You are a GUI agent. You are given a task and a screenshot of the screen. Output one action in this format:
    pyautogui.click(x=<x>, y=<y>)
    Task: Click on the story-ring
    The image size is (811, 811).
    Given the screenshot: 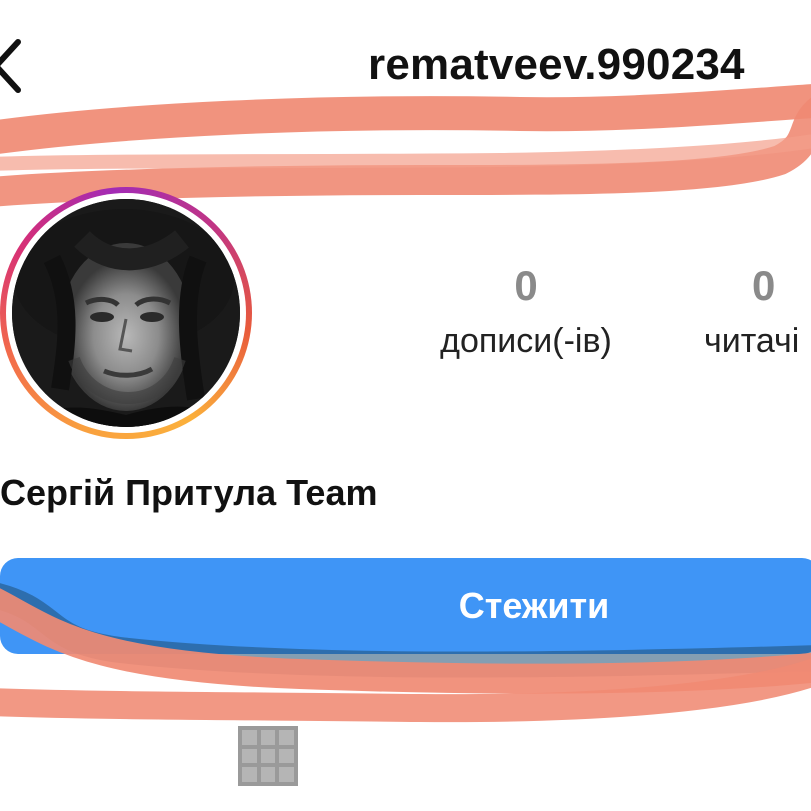 What is the action you would take?
    pyautogui.click(x=126, y=313)
    